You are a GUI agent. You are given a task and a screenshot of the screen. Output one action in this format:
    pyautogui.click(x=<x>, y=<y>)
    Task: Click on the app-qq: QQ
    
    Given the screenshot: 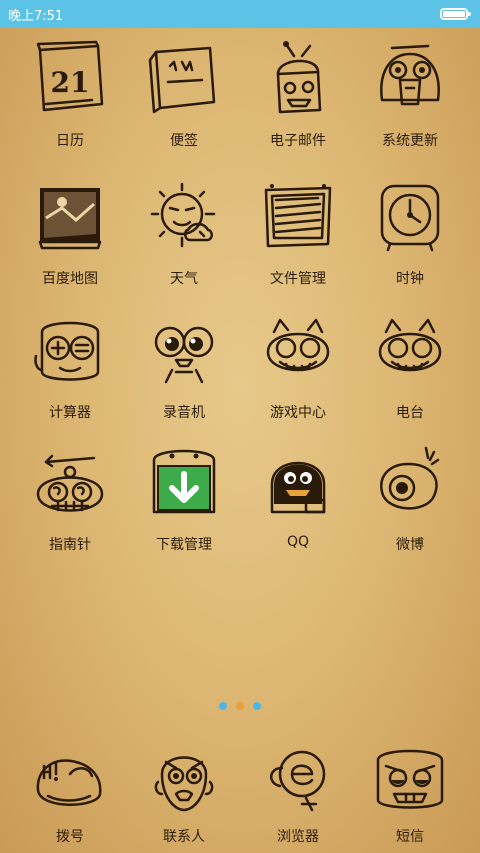 What is the action you would take?
    pyautogui.click(x=298, y=502)
    